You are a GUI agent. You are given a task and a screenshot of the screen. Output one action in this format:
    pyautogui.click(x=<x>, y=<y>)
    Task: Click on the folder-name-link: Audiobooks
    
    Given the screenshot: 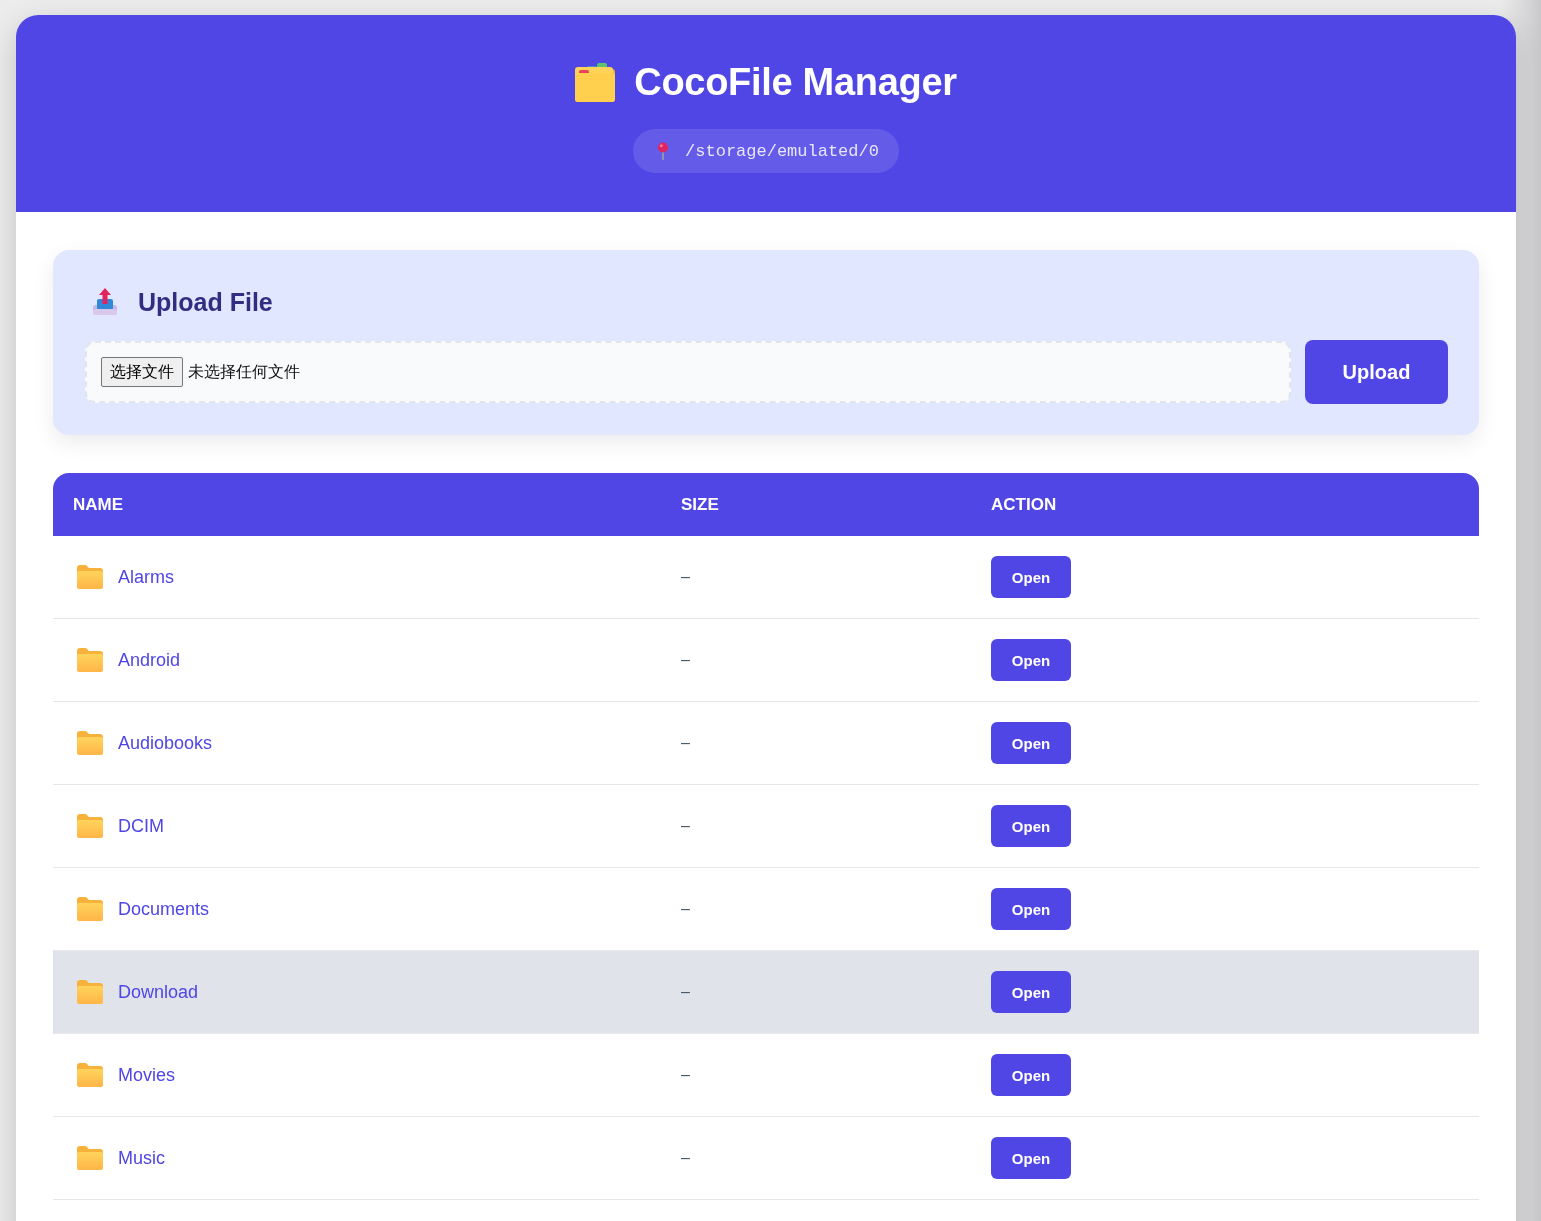 What is the action you would take?
    pyautogui.click(x=165, y=743)
    